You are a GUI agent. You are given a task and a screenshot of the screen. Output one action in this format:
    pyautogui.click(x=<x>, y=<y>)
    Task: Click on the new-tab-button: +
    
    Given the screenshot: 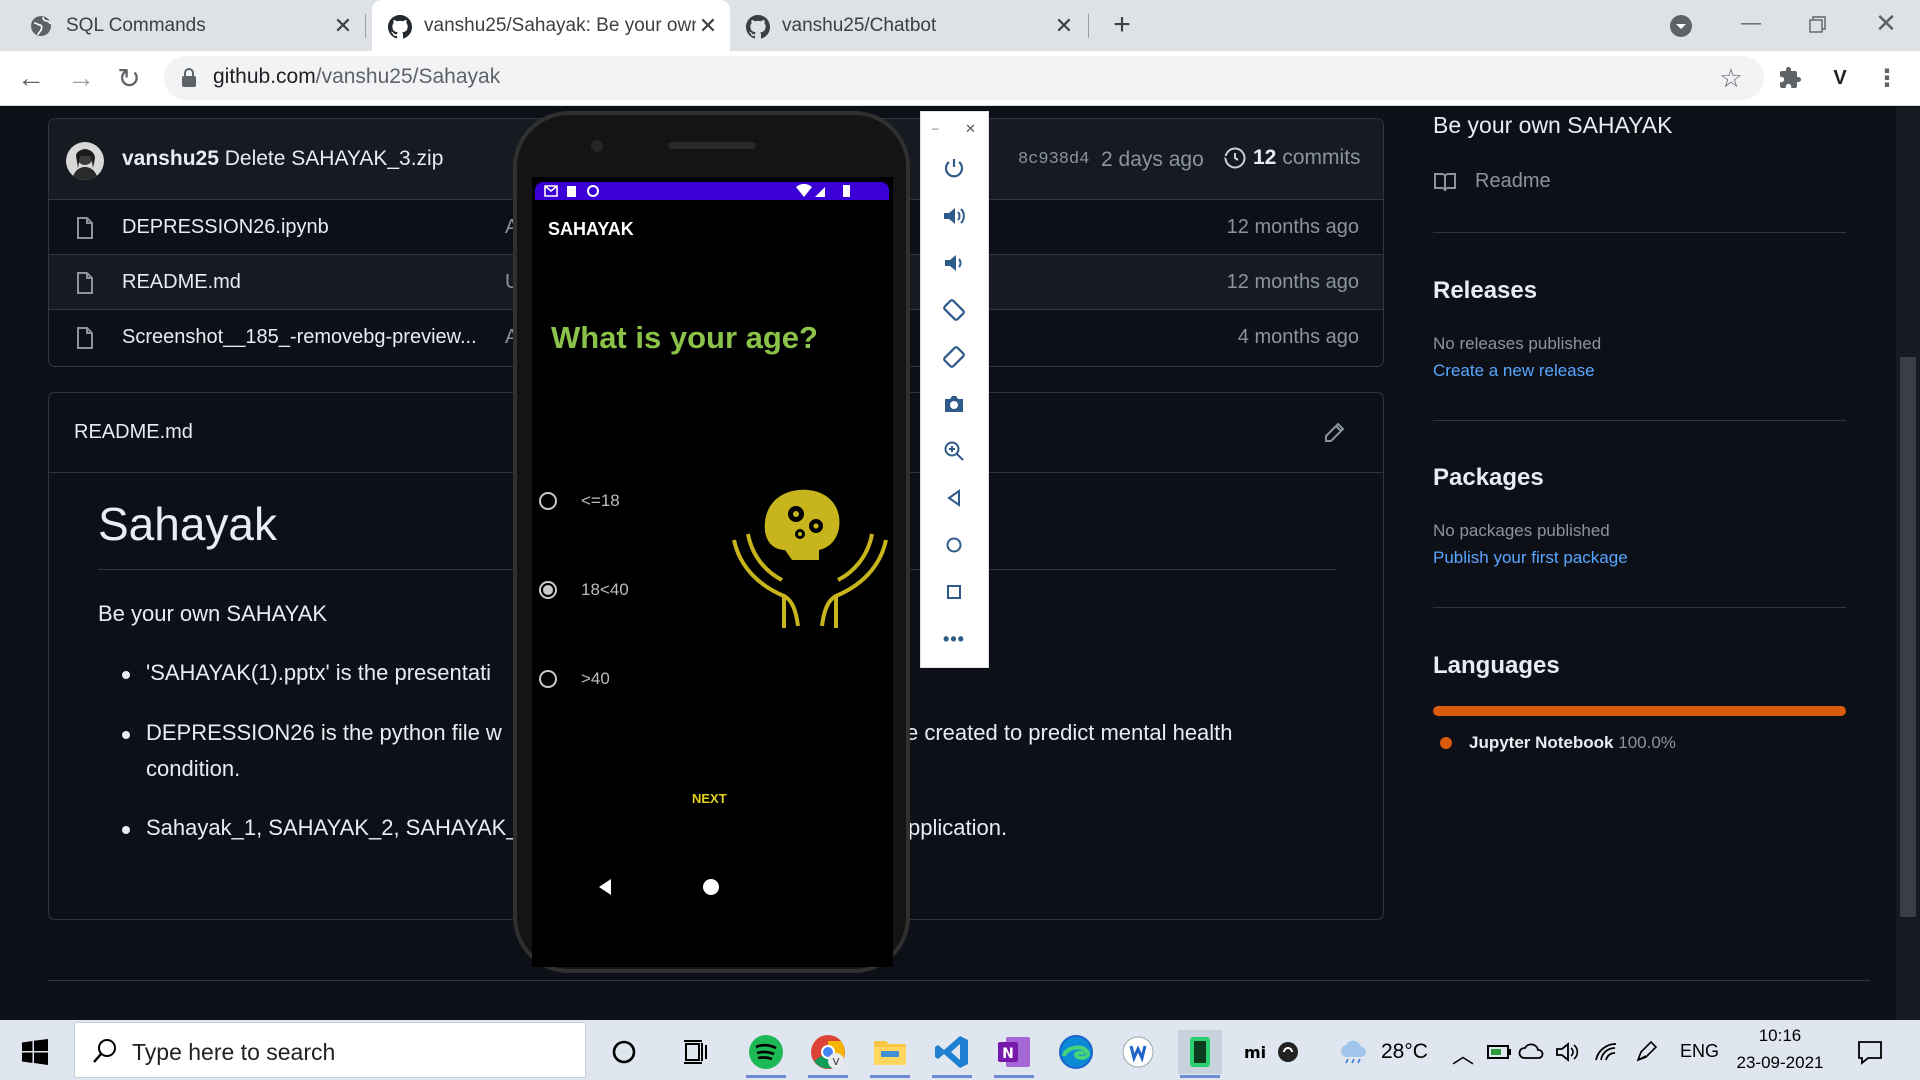 What is the action you would take?
    pyautogui.click(x=1122, y=26)
    